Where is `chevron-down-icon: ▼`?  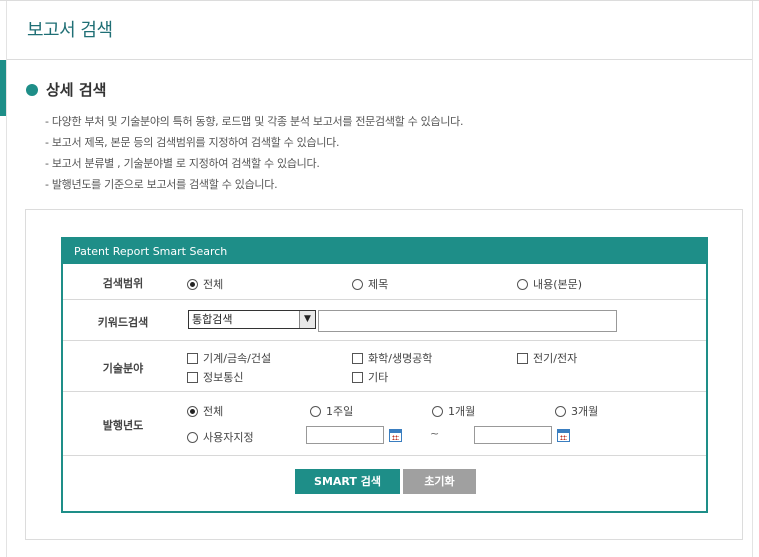
chevron-down-icon: ▼ is located at coordinates (307, 319).